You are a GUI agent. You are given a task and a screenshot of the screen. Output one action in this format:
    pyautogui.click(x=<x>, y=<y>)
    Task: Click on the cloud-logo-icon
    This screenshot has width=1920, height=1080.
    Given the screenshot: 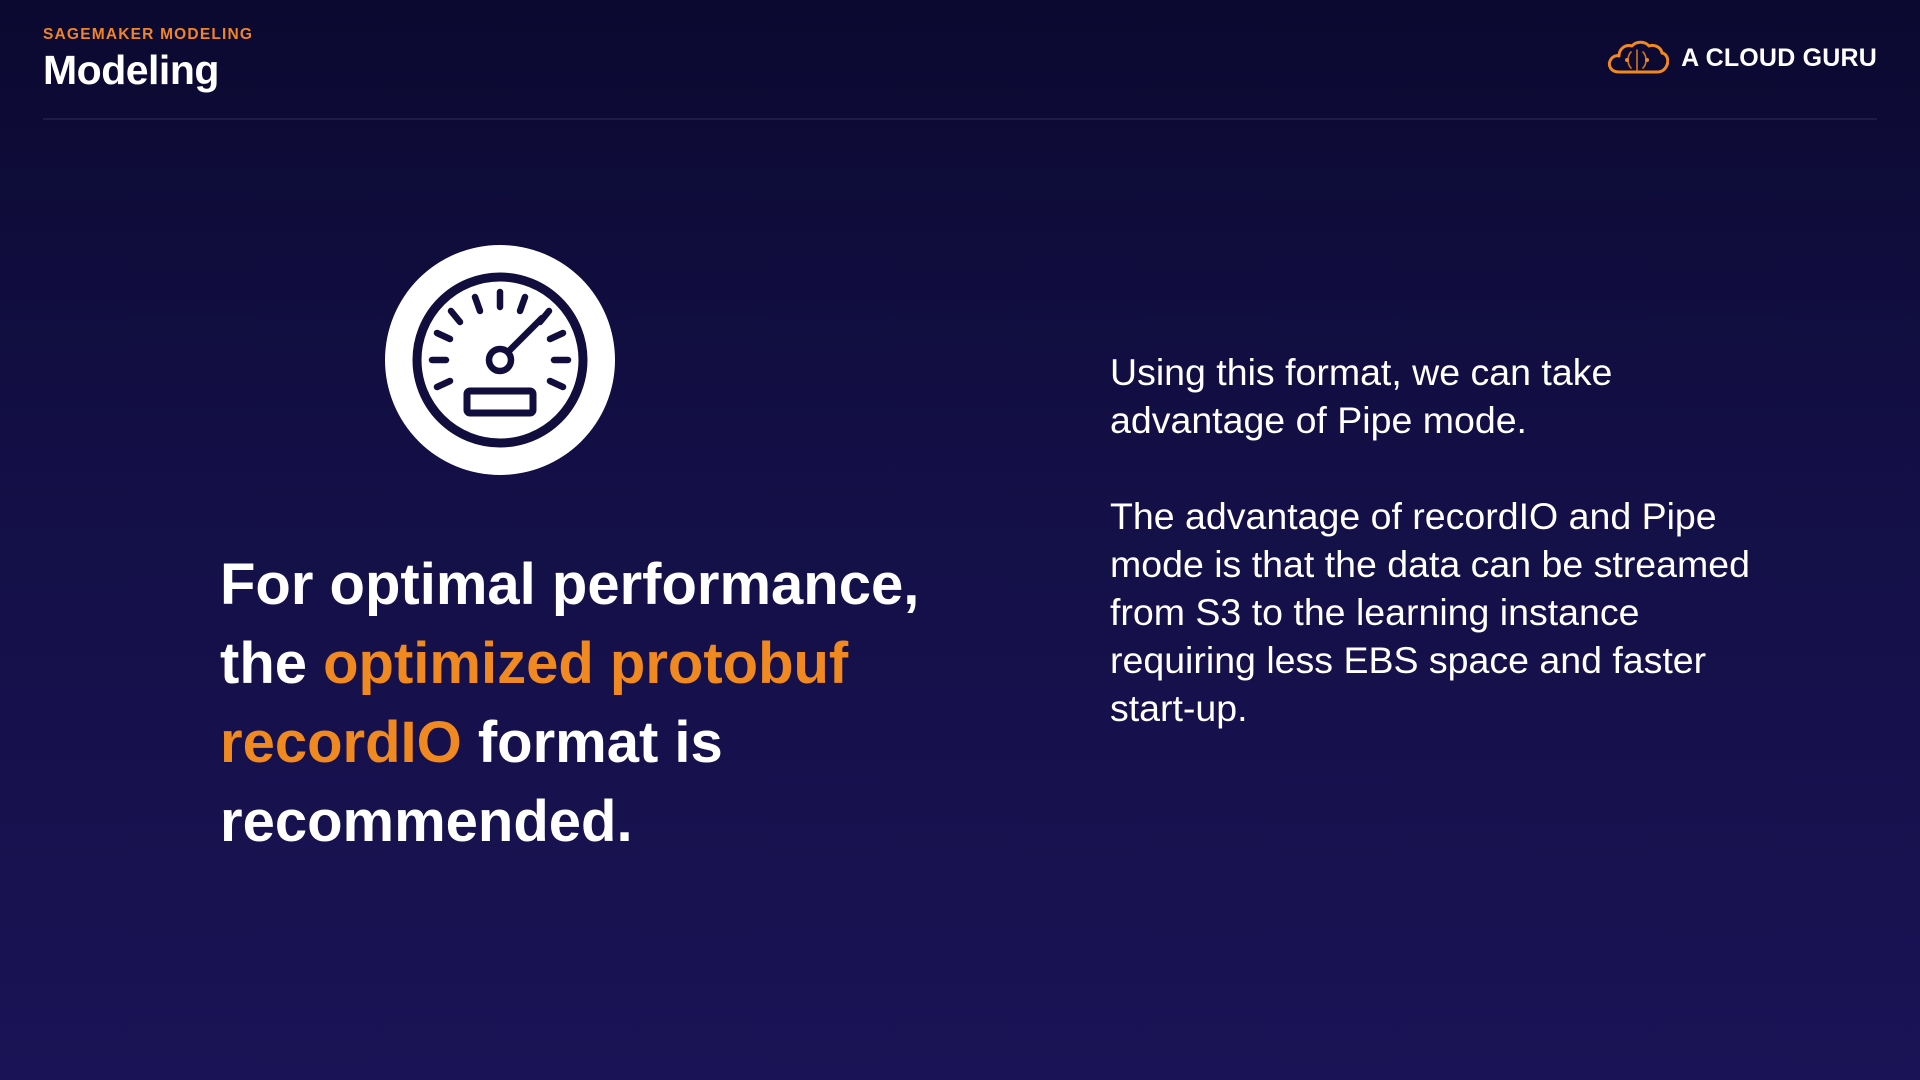 What is the action you would take?
    pyautogui.click(x=1637, y=58)
    